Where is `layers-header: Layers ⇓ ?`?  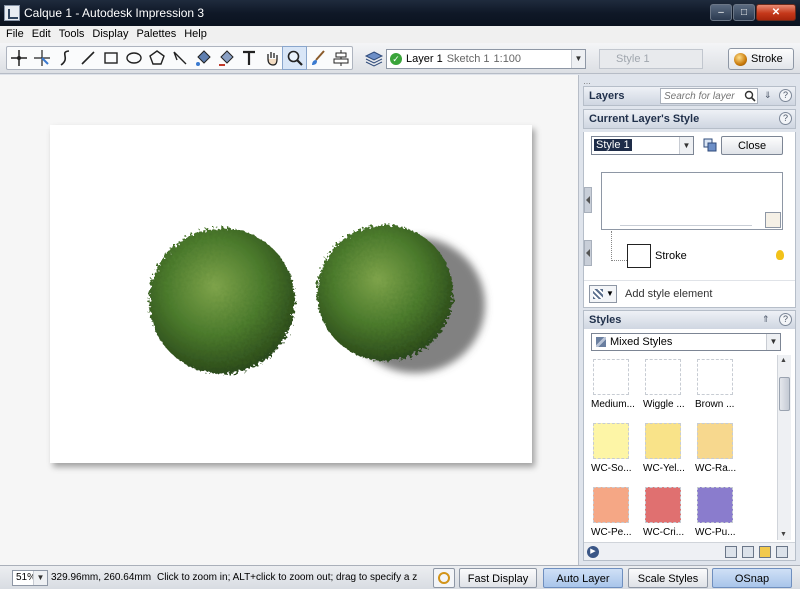 layers-header: Layers ⇓ ? is located at coordinates (689, 96).